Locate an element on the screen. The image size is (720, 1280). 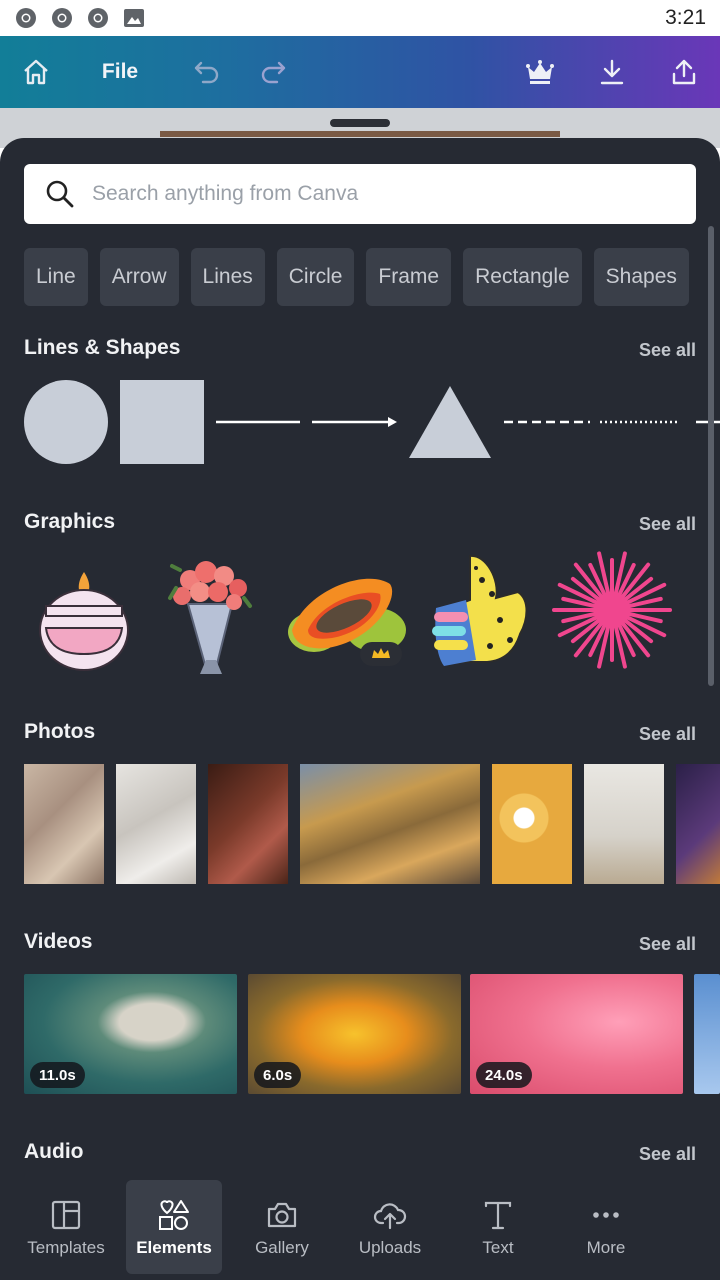
design-page-edge is located at coordinates (360, 134).